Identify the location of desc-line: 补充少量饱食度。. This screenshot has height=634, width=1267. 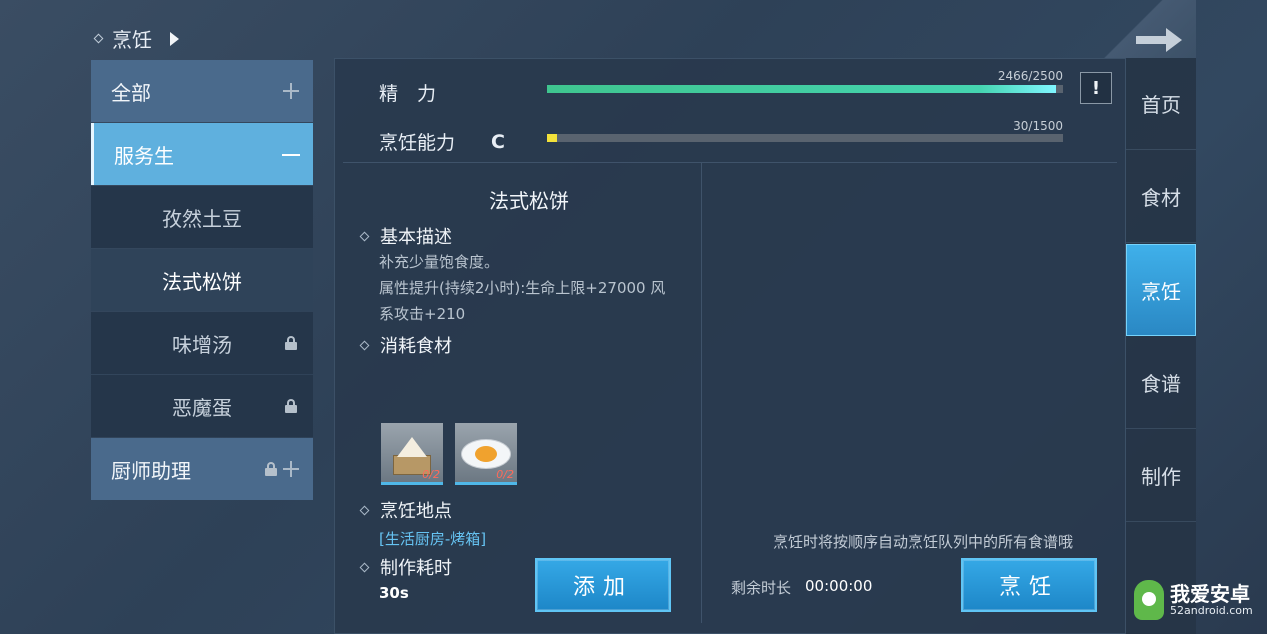
(439, 262).